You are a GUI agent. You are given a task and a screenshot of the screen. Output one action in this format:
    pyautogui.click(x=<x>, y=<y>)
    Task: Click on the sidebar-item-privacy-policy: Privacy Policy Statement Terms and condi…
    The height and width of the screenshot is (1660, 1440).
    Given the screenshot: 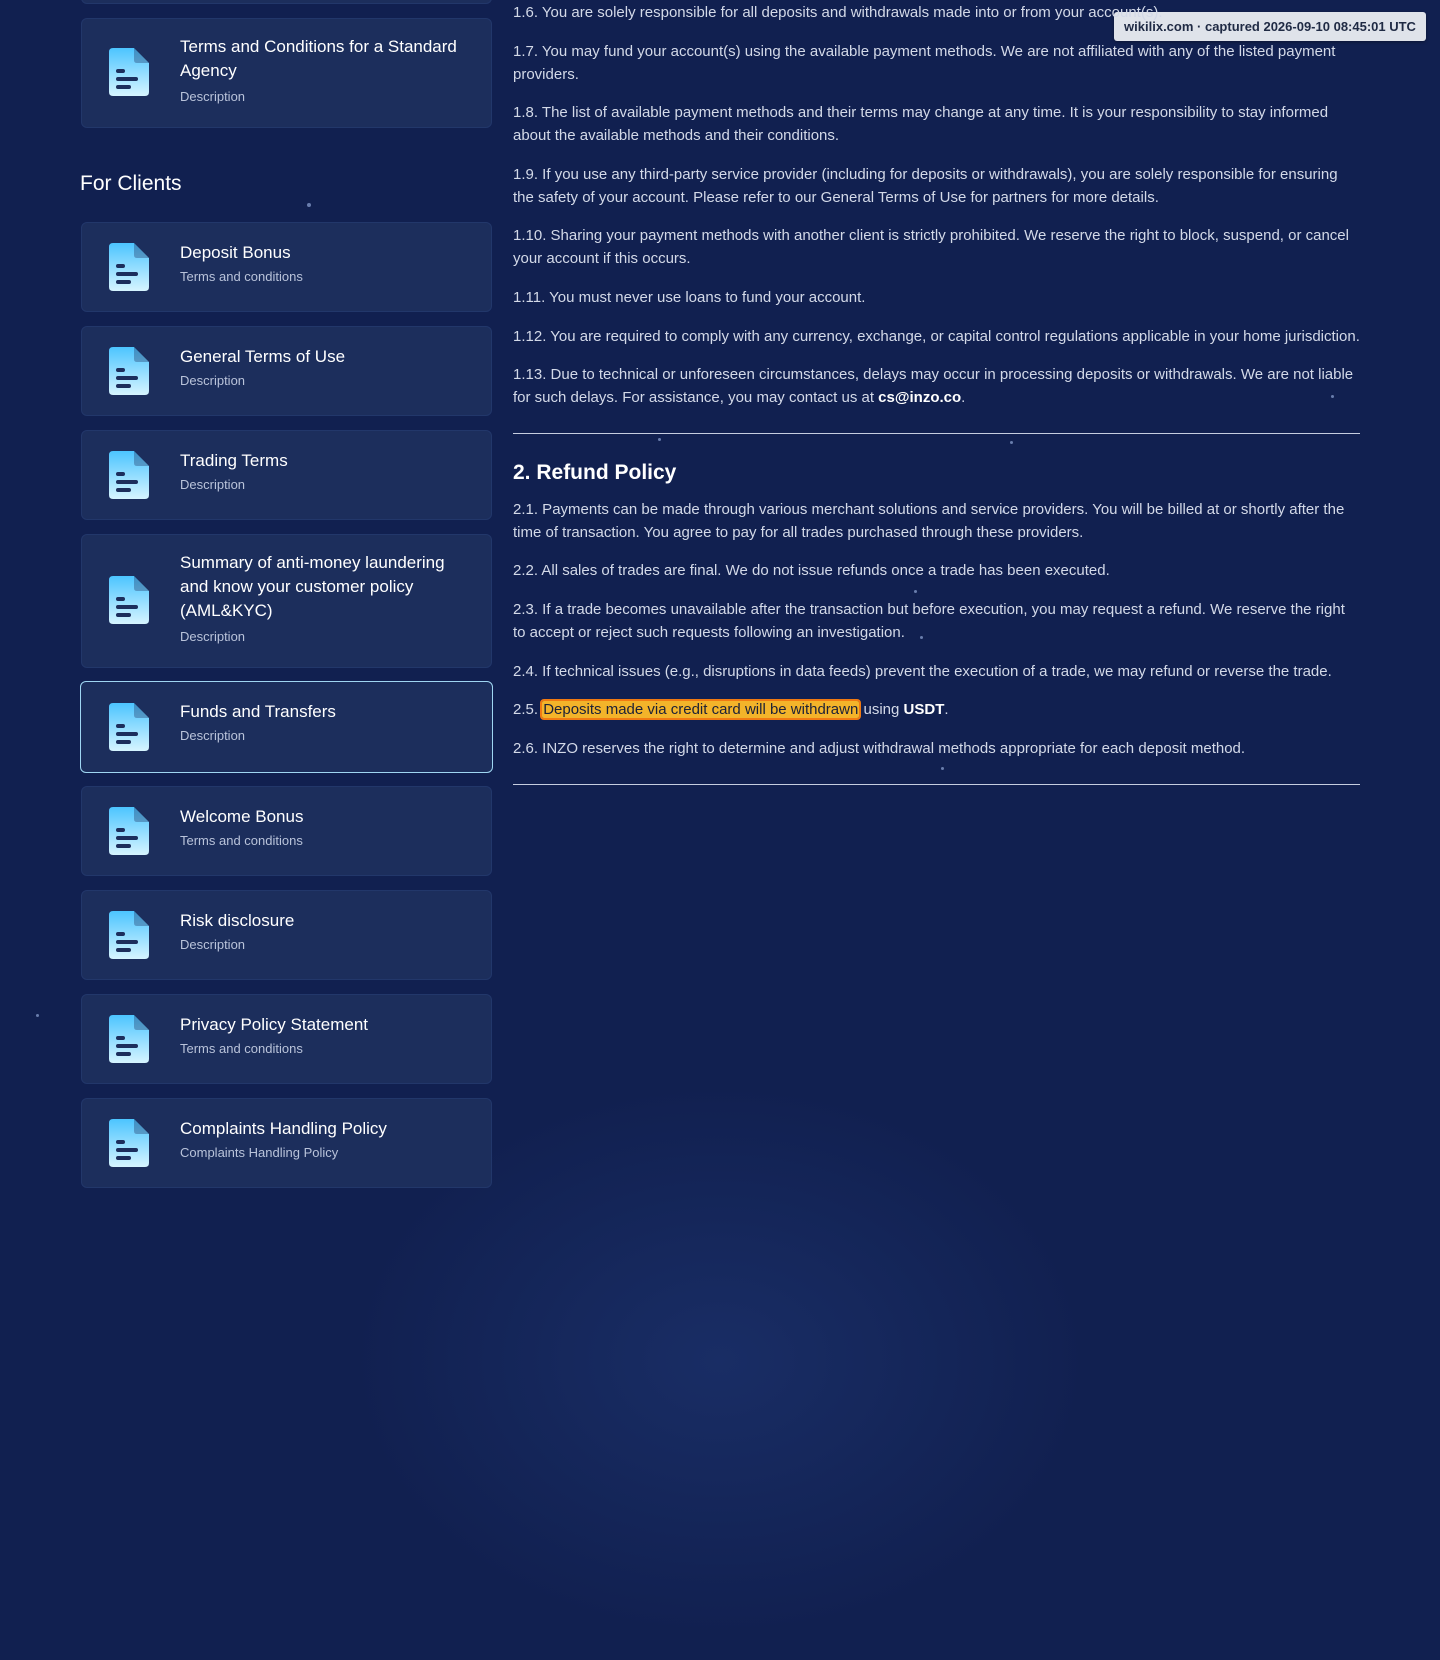 What is the action you would take?
    pyautogui.click(x=286, y=1039)
    